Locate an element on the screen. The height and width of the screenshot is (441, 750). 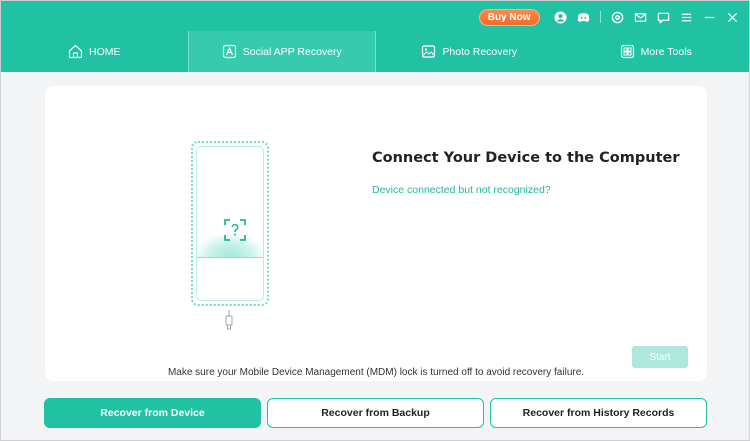
social-app-icon is located at coordinates (229, 51).